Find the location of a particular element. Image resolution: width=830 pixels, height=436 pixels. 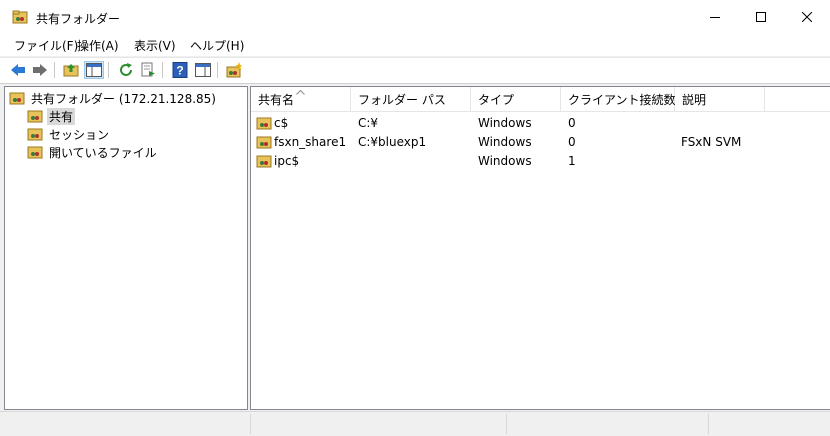

cell-description: FSxN SVM is located at coordinates (711, 142).